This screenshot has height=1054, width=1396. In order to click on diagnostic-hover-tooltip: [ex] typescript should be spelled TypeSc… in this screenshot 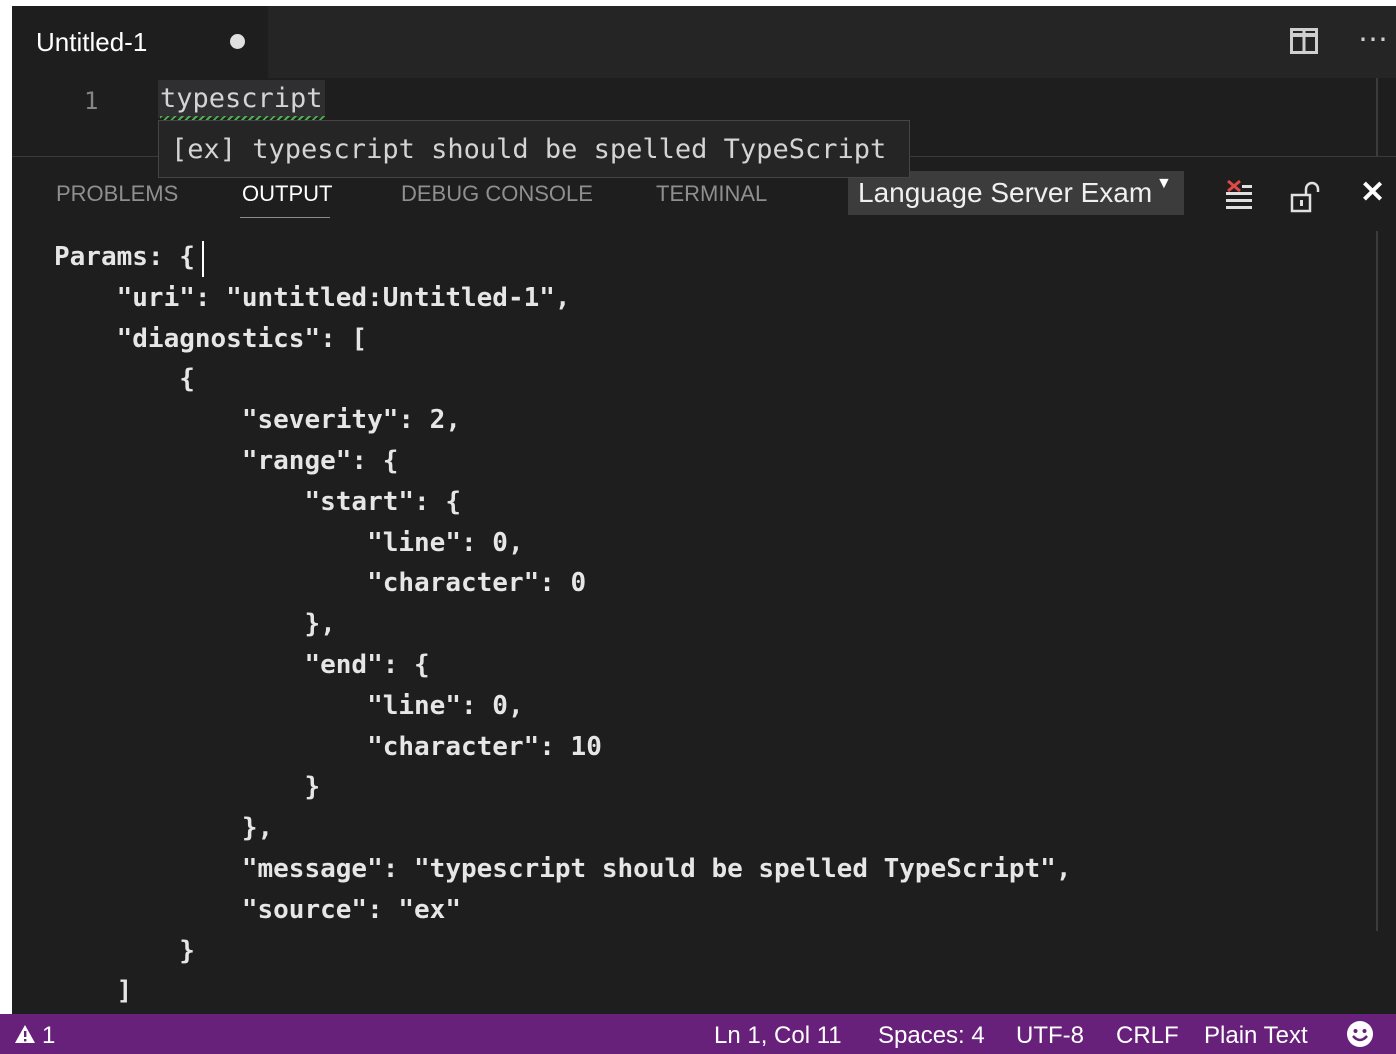, I will do `click(534, 149)`.